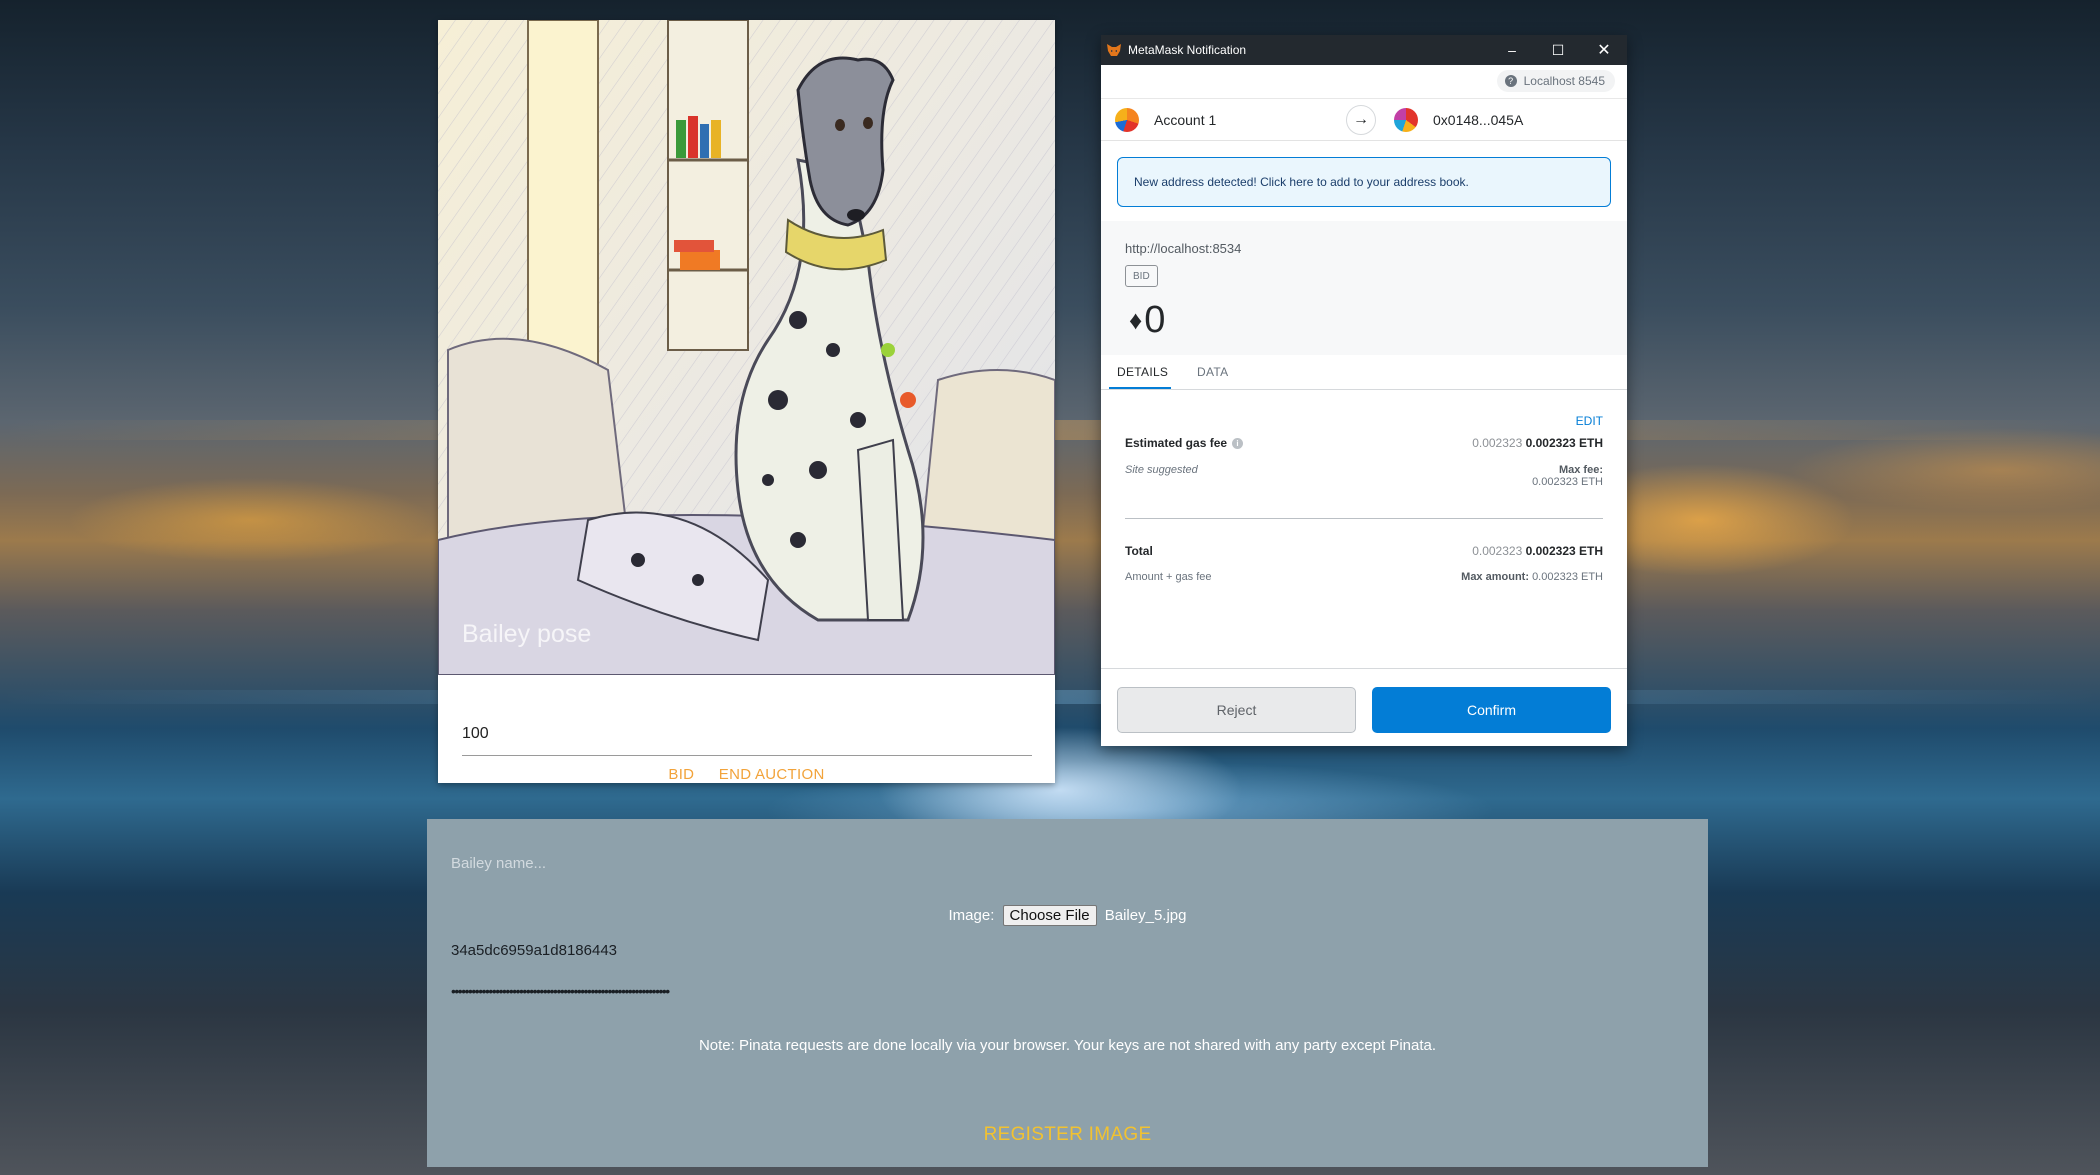 The width and height of the screenshot is (2100, 1175). What do you see at coordinates (1141, 276) in the screenshot?
I see `method-badge: BID` at bounding box center [1141, 276].